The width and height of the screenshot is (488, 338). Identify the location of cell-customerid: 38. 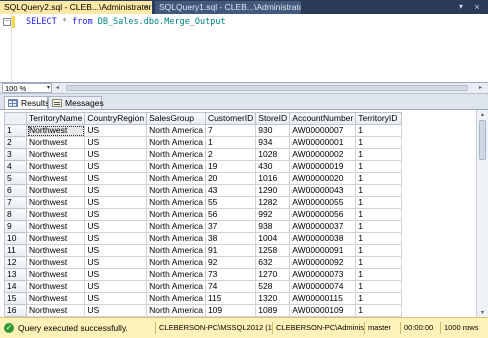
(230, 238).